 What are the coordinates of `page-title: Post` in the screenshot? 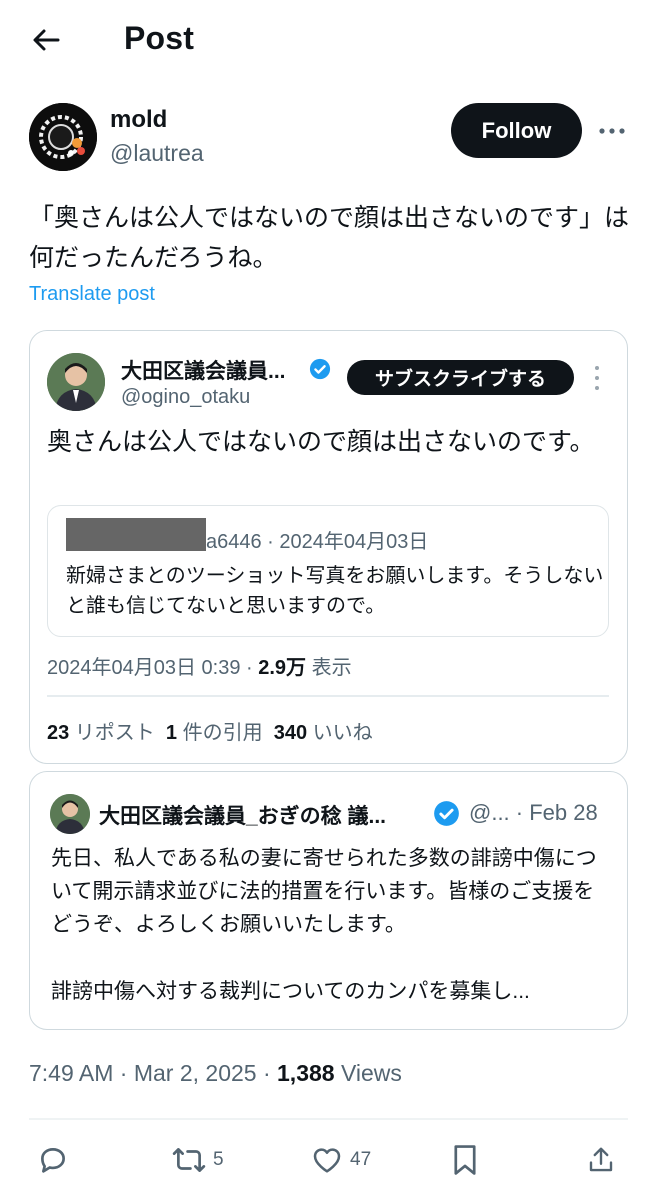 It's located at (159, 38).